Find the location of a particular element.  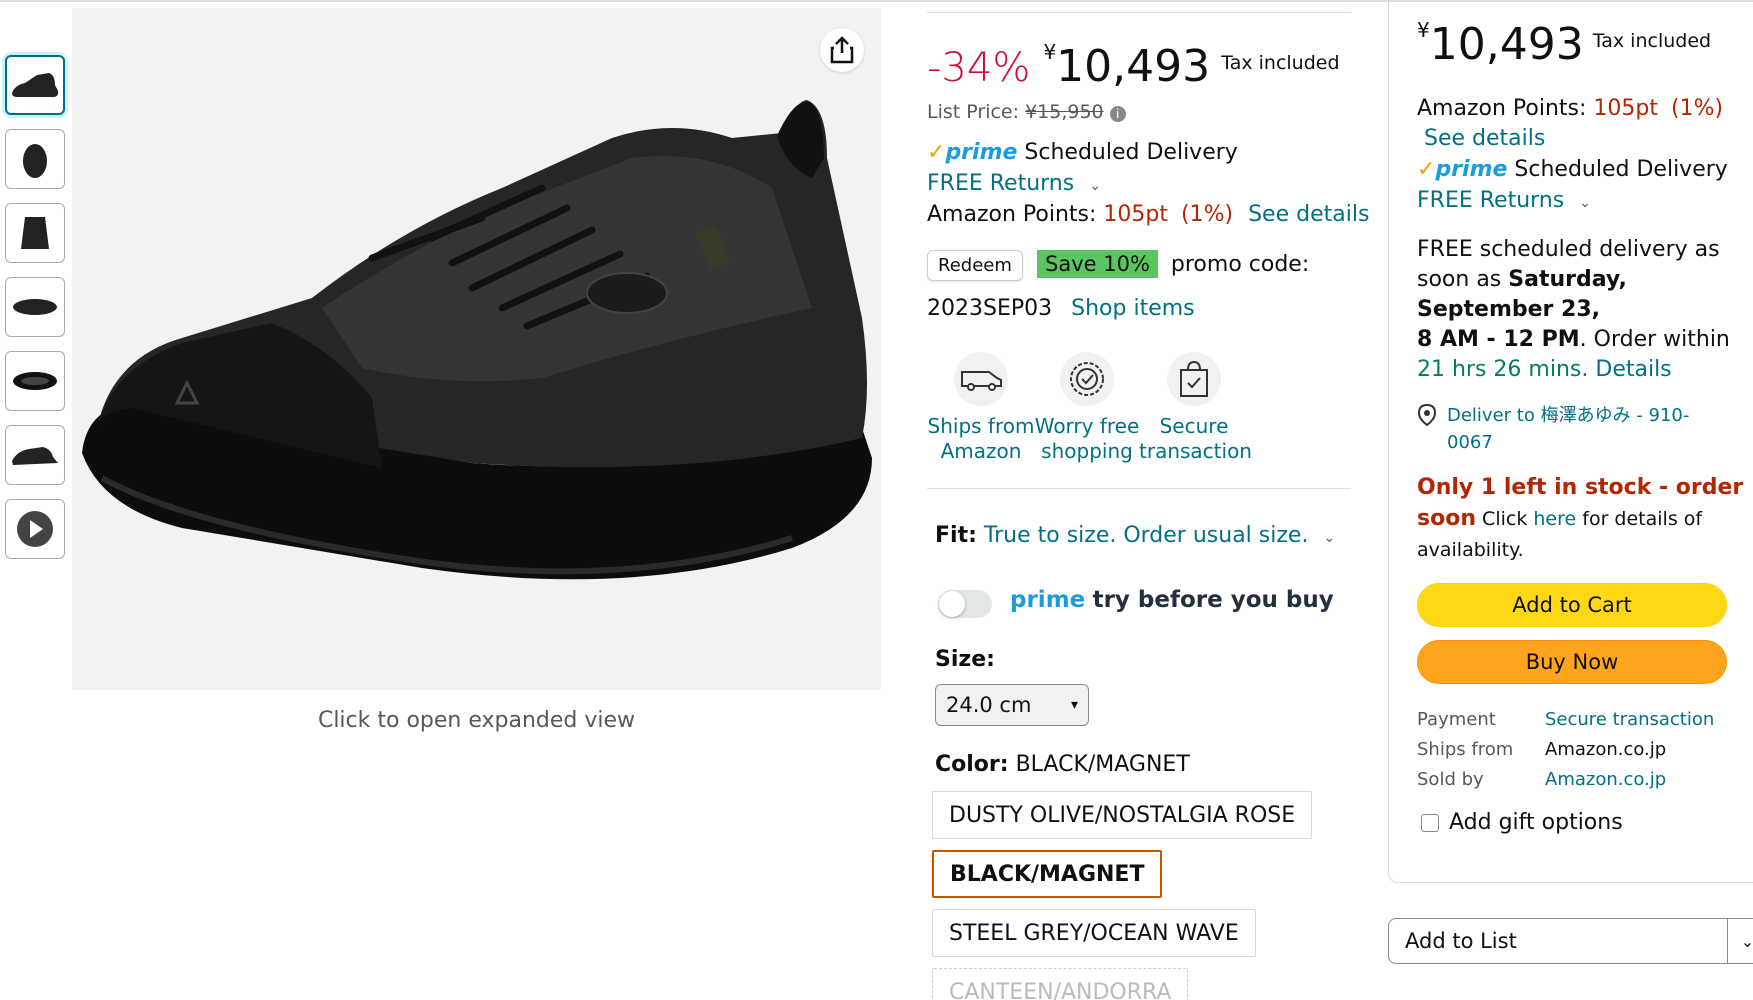

try-before-toggle is located at coordinates (965, 604).